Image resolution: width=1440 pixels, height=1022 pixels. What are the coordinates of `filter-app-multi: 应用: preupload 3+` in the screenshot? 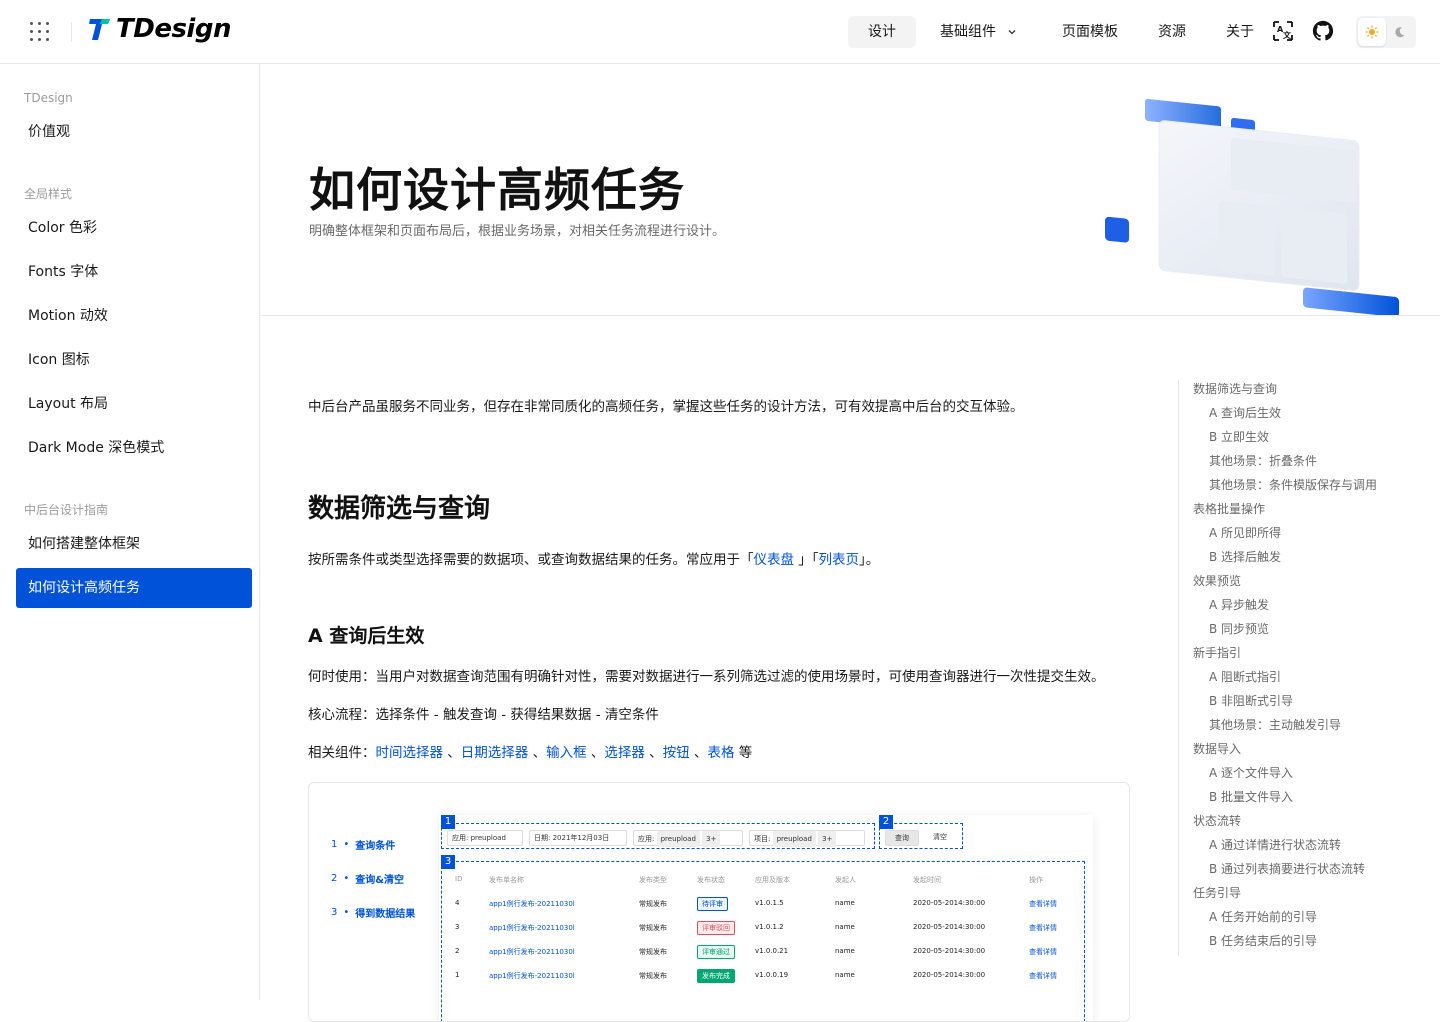 It's located at (688, 838).